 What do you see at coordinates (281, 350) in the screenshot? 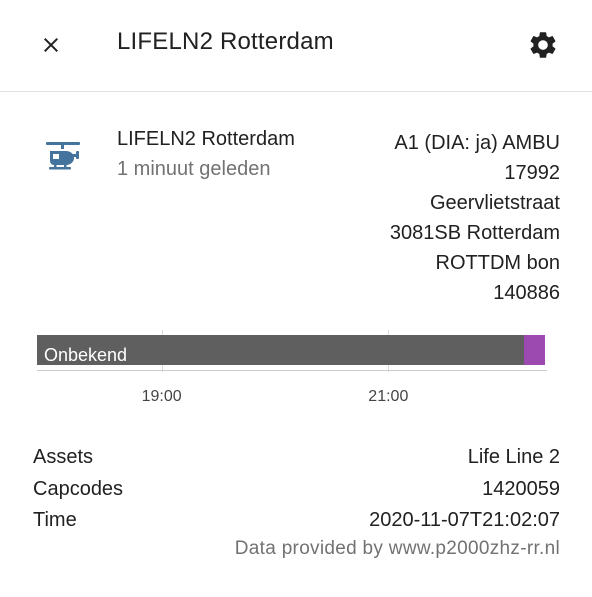
I see `timeline-bar-unknown: Onbekend` at bounding box center [281, 350].